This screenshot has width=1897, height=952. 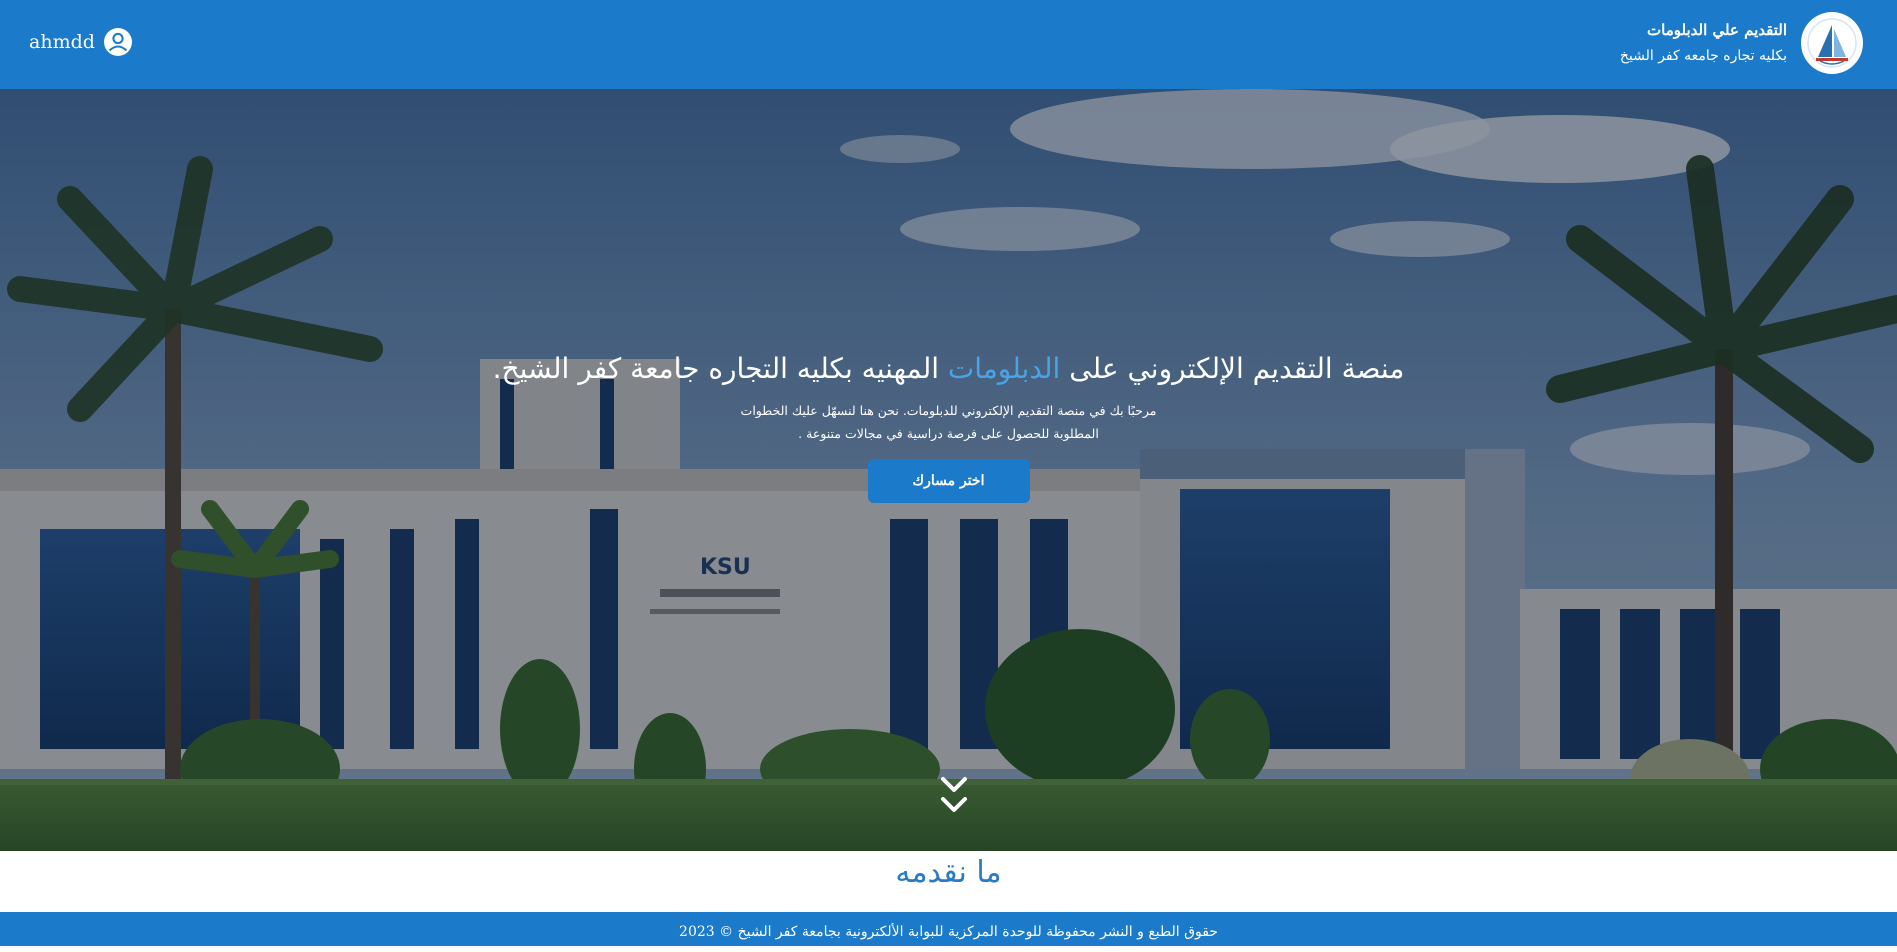 What do you see at coordinates (1832, 43) in the screenshot?
I see `university-logo` at bounding box center [1832, 43].